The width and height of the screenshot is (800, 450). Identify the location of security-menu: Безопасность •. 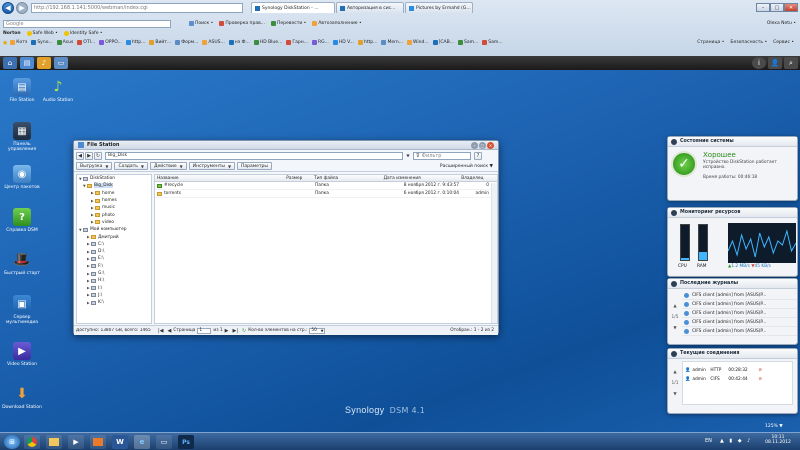
(748, 42).